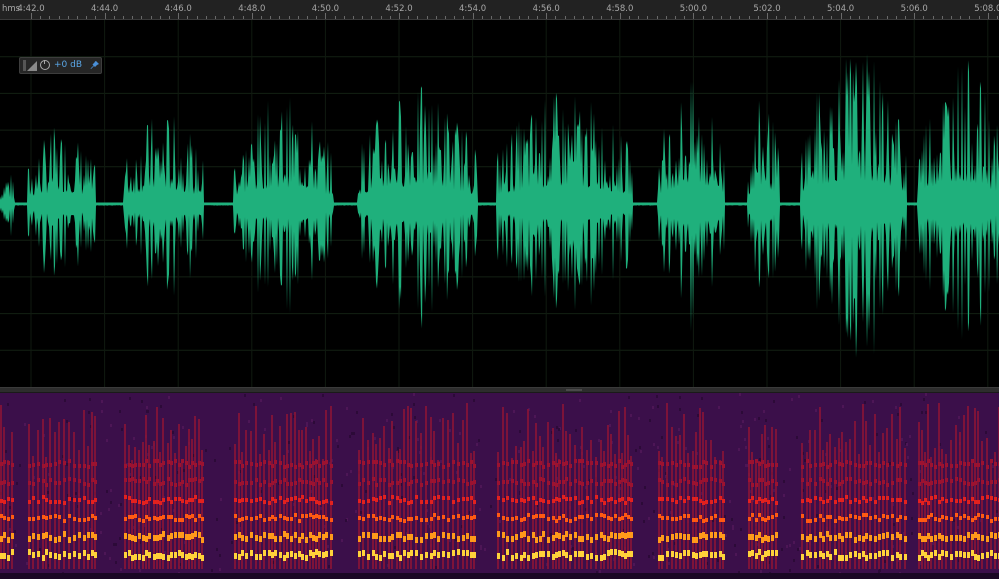 The image size is (999, 579). I want to click on level-meter-icon, so click(30, 65).